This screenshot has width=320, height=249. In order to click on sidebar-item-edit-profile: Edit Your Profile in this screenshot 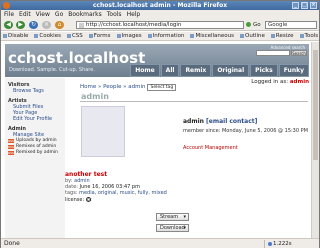, I will do `click(35, 119)`.